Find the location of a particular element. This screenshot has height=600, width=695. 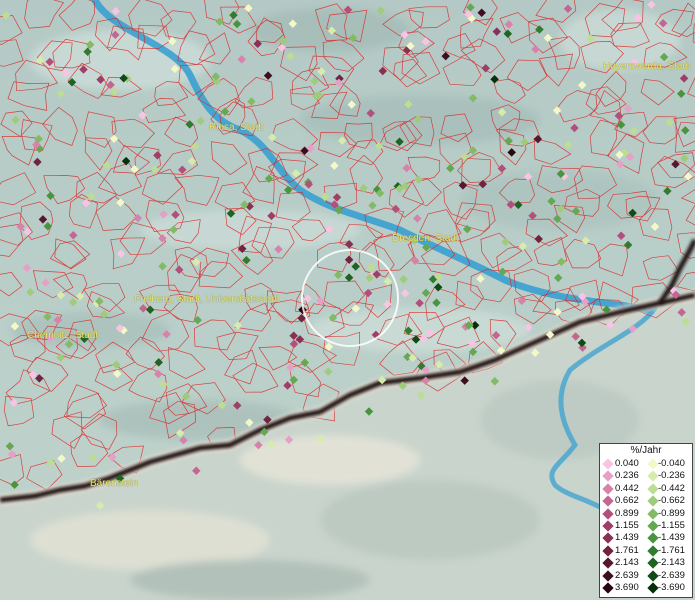

legend-value-positive: 0.662 is located at coordinates (627, 501).